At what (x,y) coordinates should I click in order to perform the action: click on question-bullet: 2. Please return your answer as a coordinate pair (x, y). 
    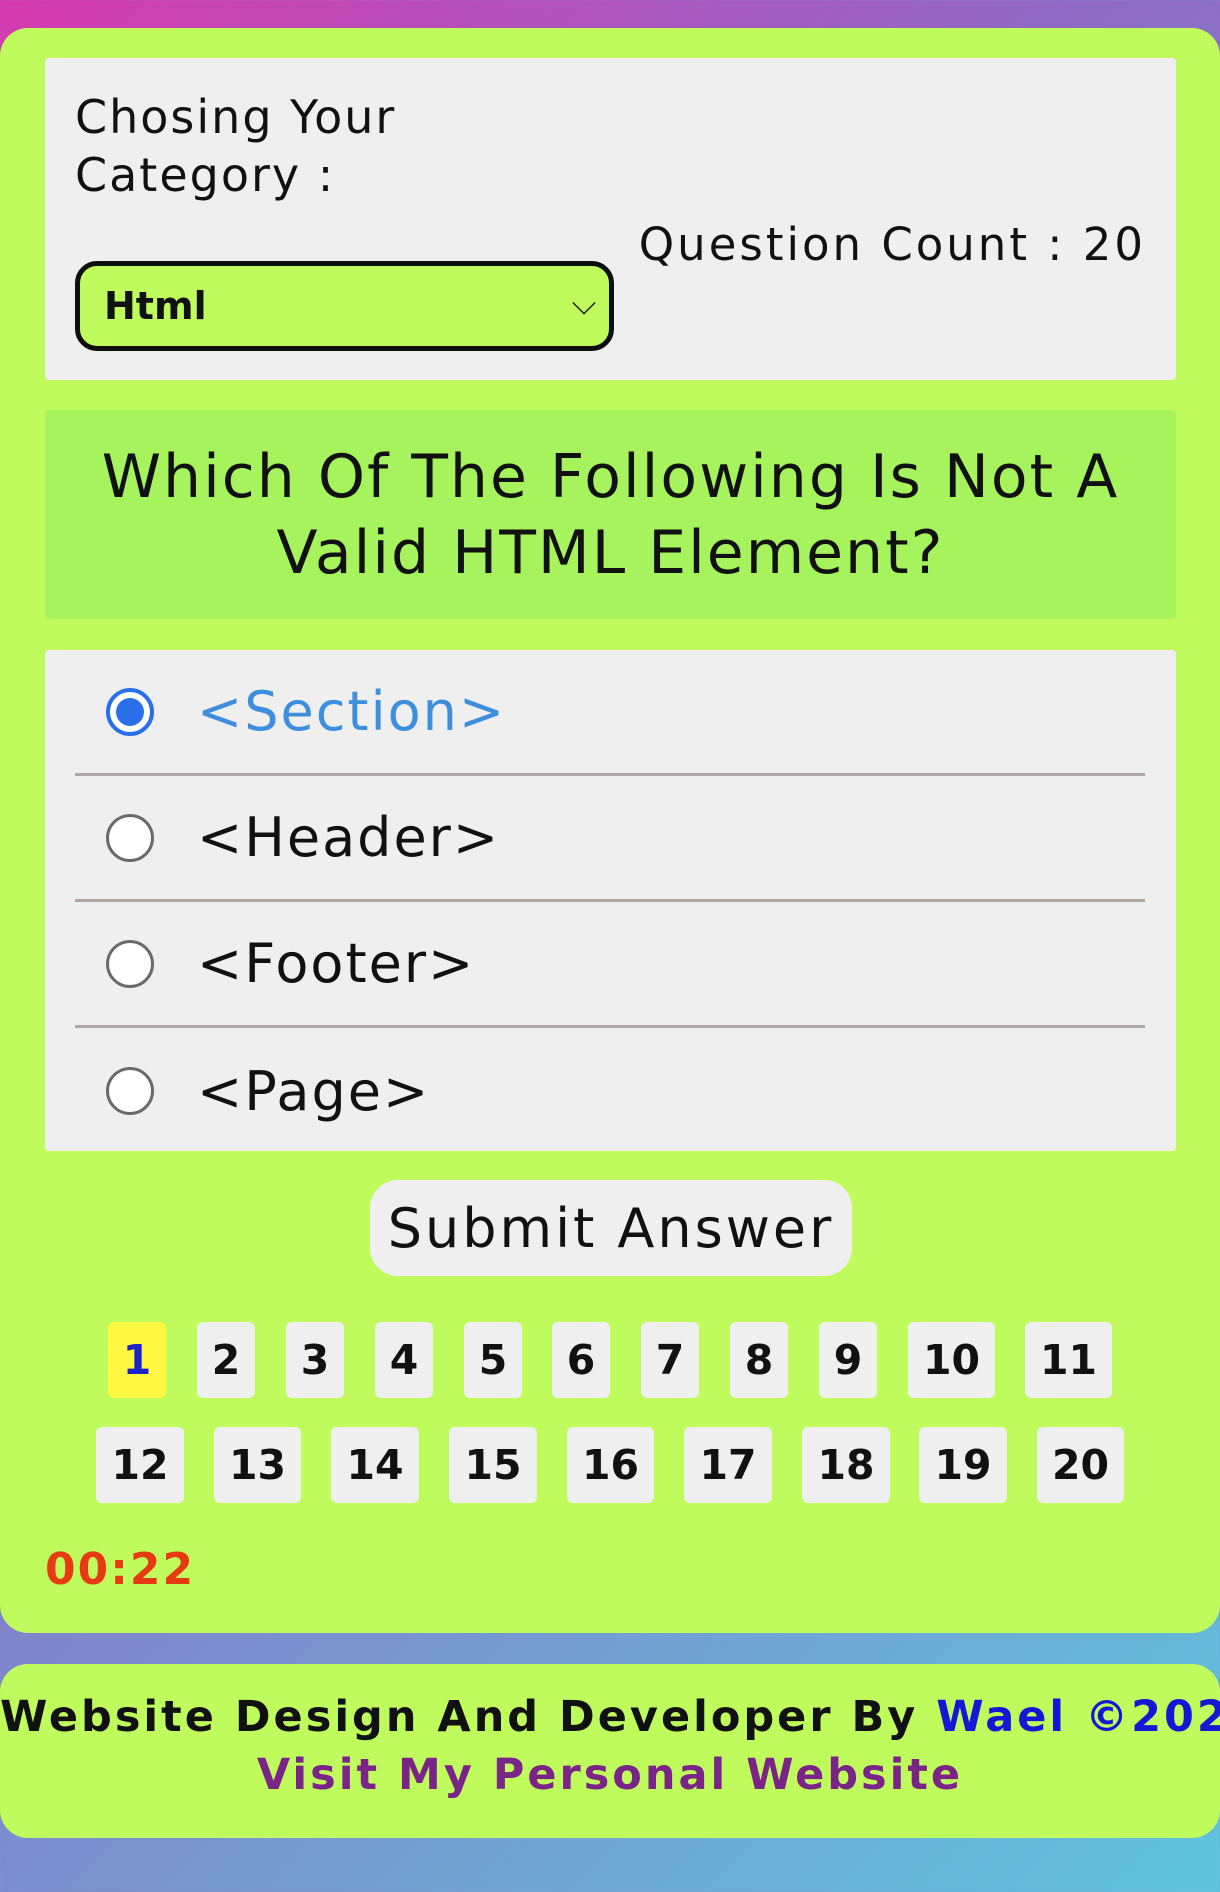
    Looking at the image, I should click on (226, 1360).